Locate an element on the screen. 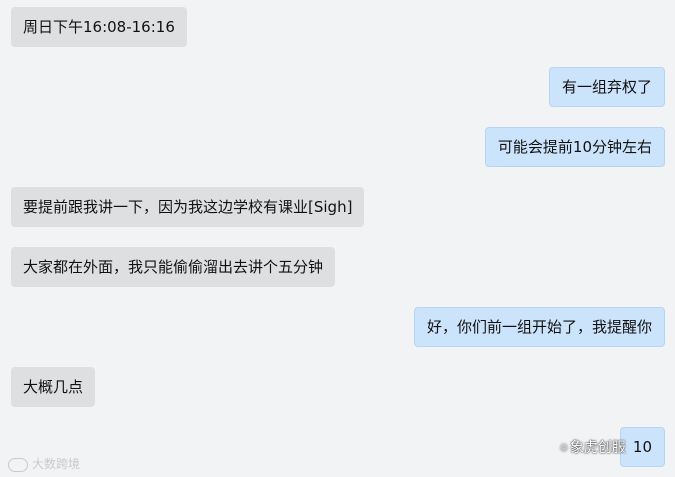 Image resolution: width=675 pixels, height=477 pixels. watermark-text: 大数跨境 is located at coordinates (56, 464).